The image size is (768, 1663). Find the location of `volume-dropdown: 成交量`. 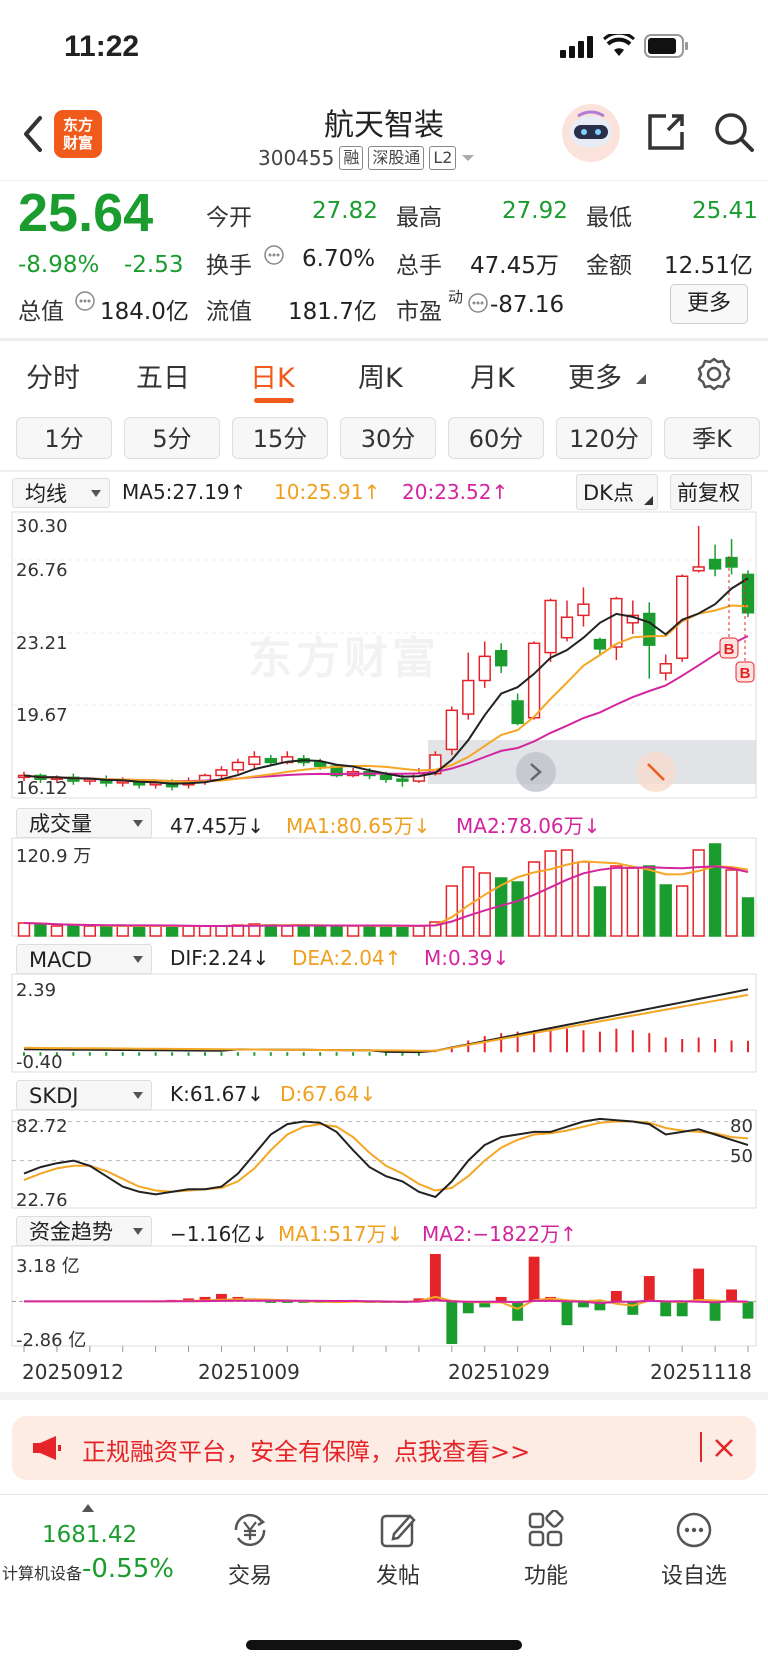

volume-dropdown: 成交量 is located at coordinates (84, 823).